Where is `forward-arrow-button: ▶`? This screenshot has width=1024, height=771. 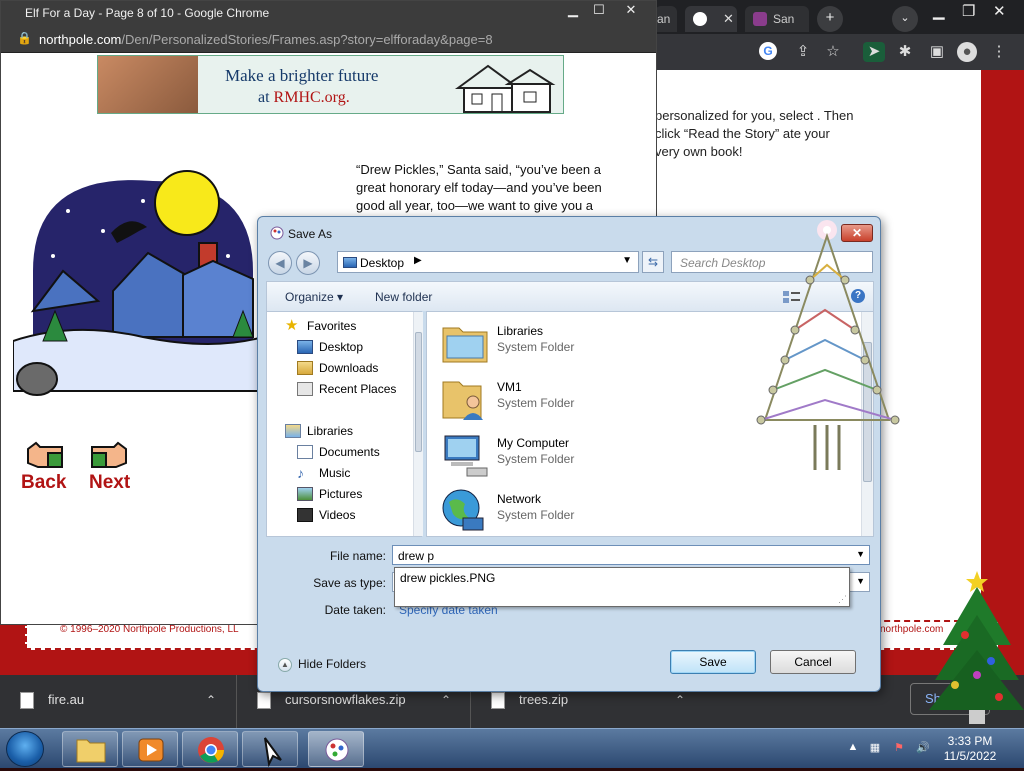 forward-arrow-button: ▶ is located at coordinates (308, 263).